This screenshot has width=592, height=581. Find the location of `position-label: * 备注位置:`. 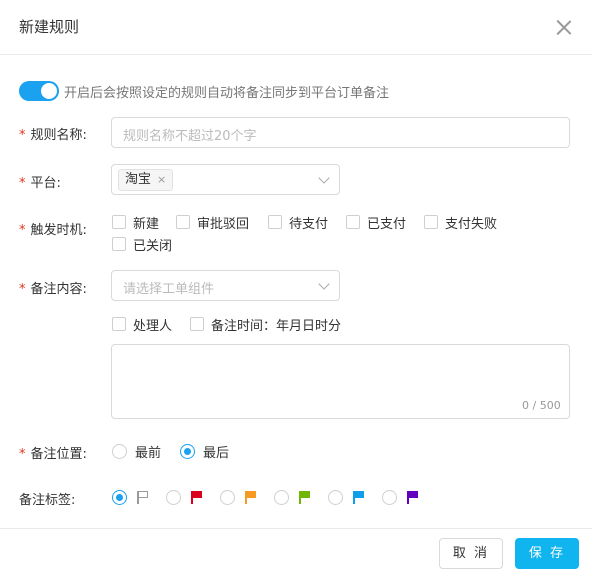

position-label: * 备注位置: is located at coordinates (53, 454).